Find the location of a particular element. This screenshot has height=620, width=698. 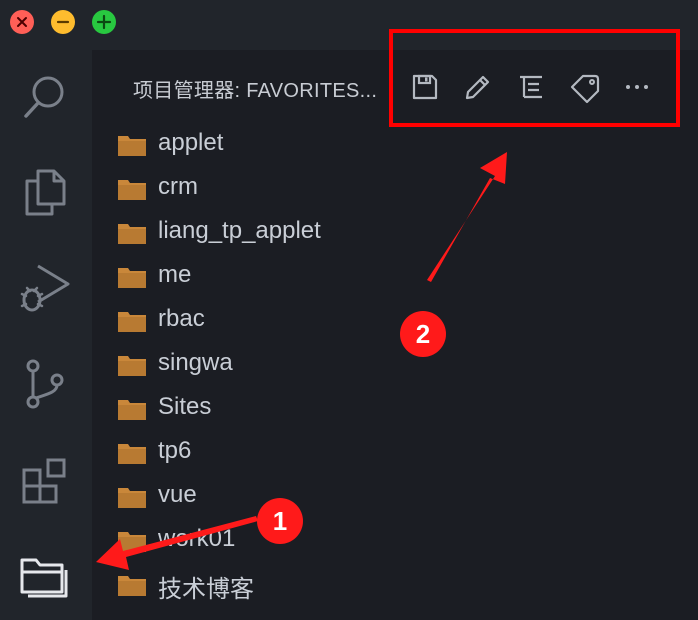

project-manager-icon is located at coordinates (44, 578).